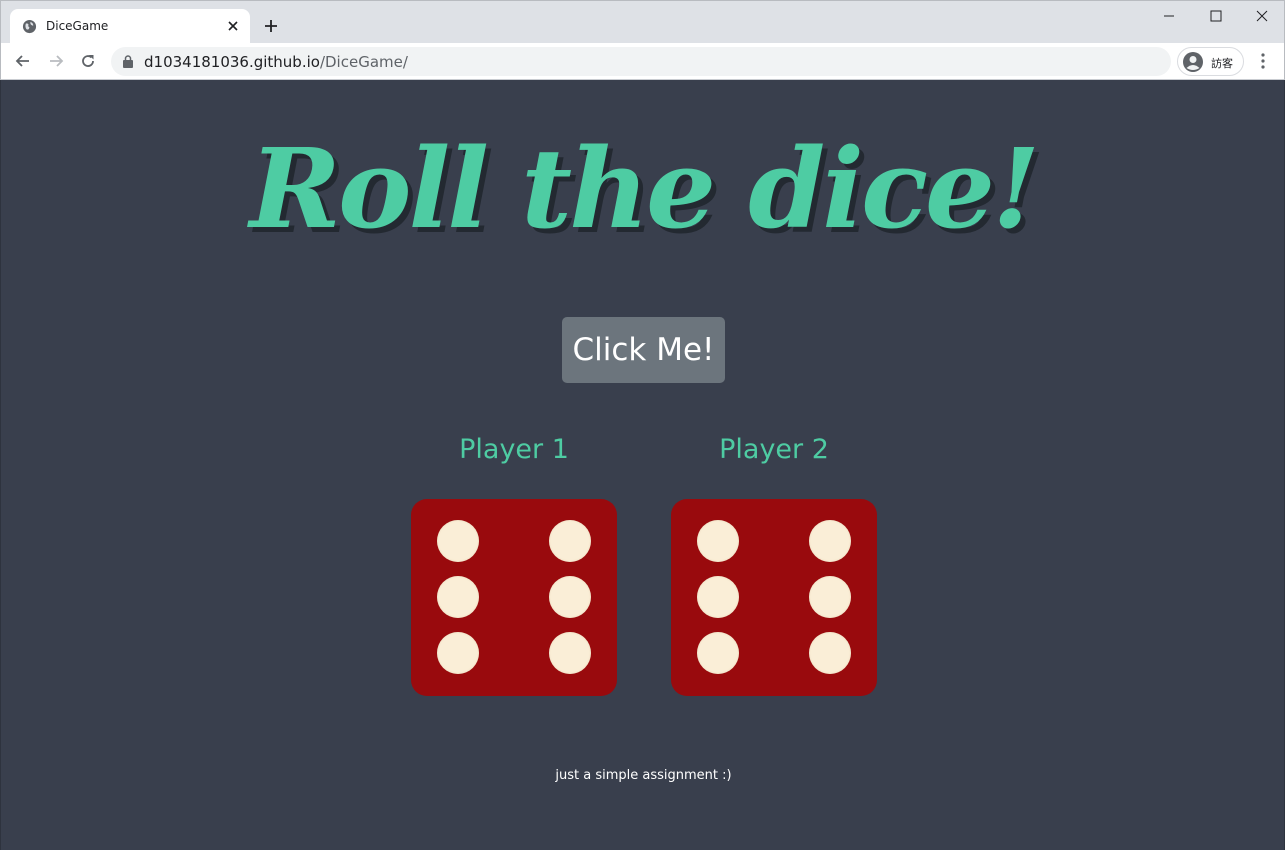  I want to click on browser-toolbar: d1034181036.github.io/DiceGame/ 訪客, so click(642, 61).